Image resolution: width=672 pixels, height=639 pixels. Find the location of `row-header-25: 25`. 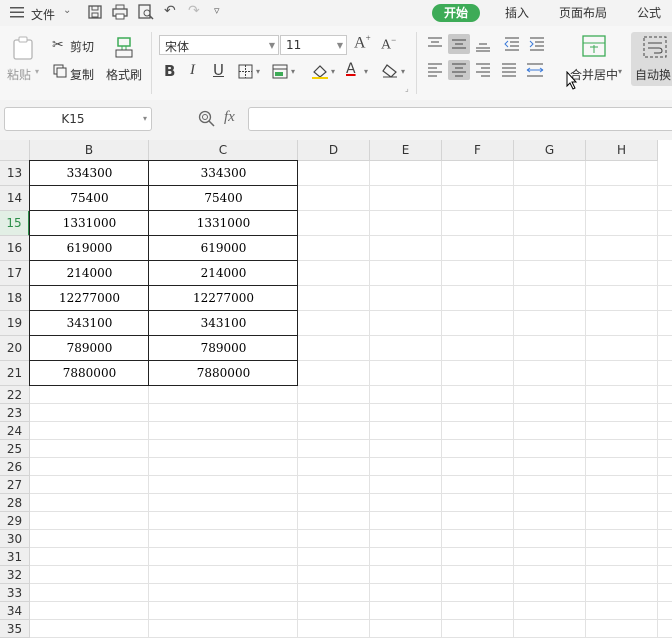

row-header-25: 25 is located at coordinates (15, 449).